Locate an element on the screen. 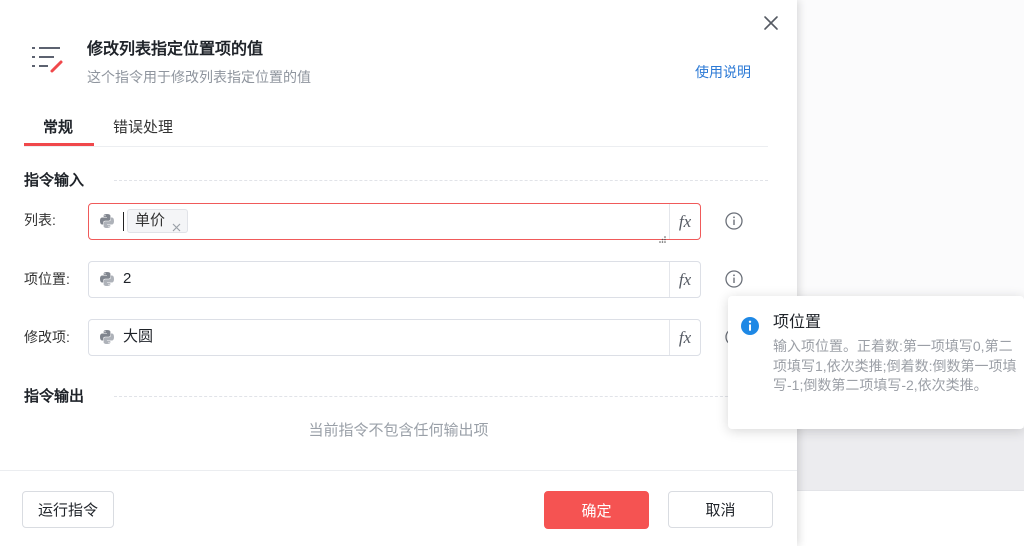  info-filled-icon is located at coordinates (750, 326).